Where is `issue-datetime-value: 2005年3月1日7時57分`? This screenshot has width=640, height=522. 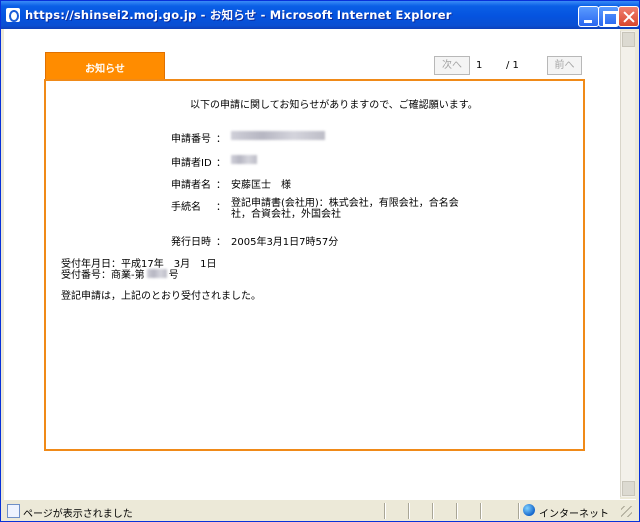 issue-datetime-value: 2005年3月1日7時57分 is located at coordinates (285, 242).